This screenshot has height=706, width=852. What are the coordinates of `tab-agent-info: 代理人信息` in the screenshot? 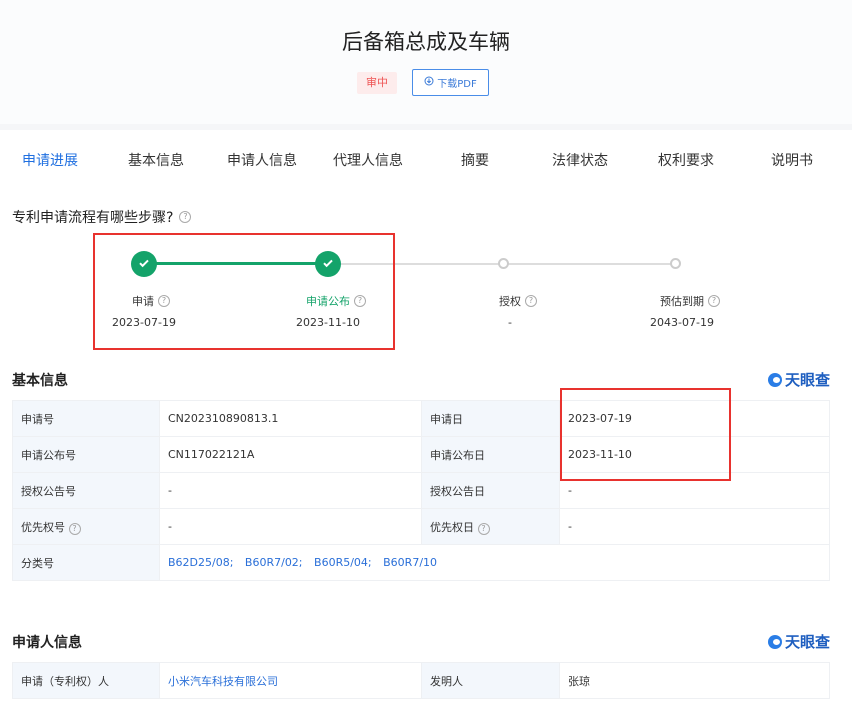 It's located at (368, 160).